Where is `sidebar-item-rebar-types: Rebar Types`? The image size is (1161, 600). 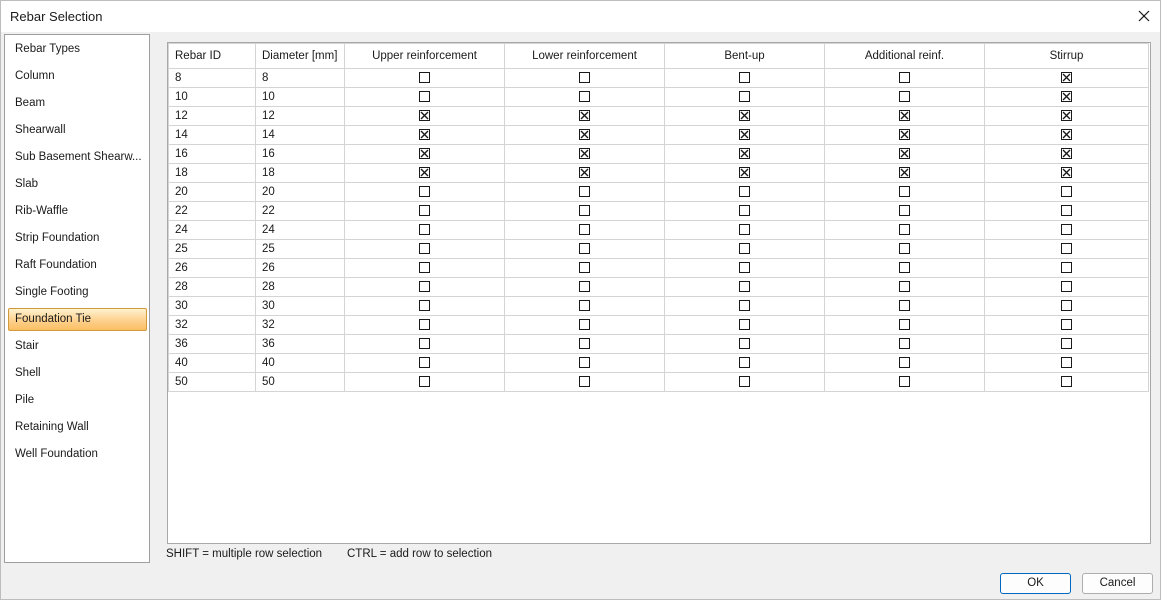 sidebar-item-rebar-types: Rebar Types is located at coordinates (77, 49).